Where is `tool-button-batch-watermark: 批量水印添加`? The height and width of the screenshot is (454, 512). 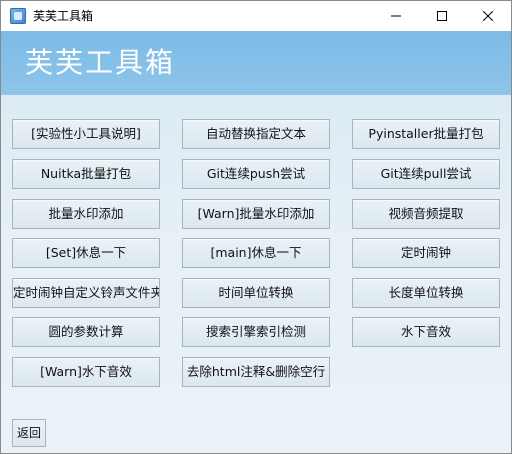 tool-button-batch-watermark: 批量水印添加 is located at coordinates (86, 214).